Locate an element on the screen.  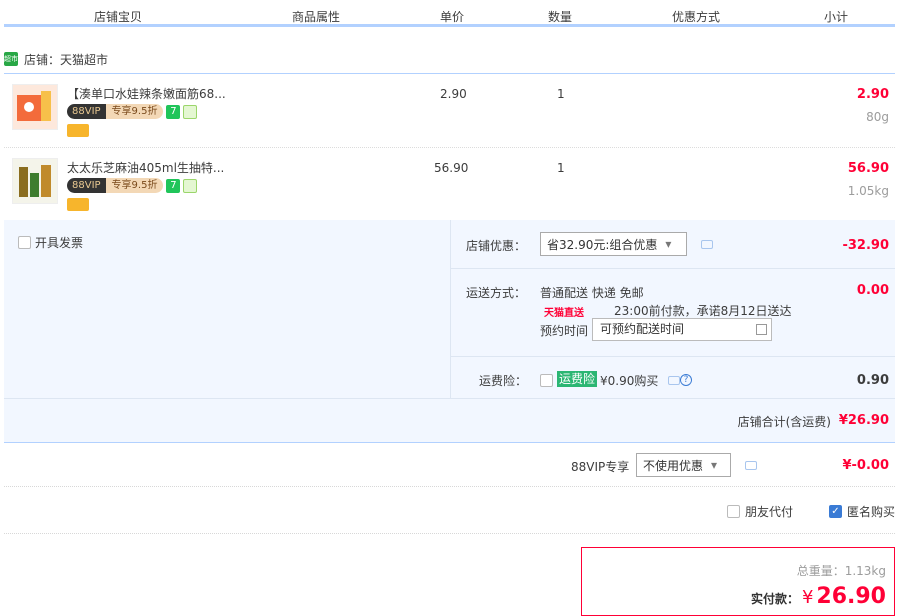
shop-discount-select: 省32.90元:组合优惠 ▾ is located at coordinates (613, 244).